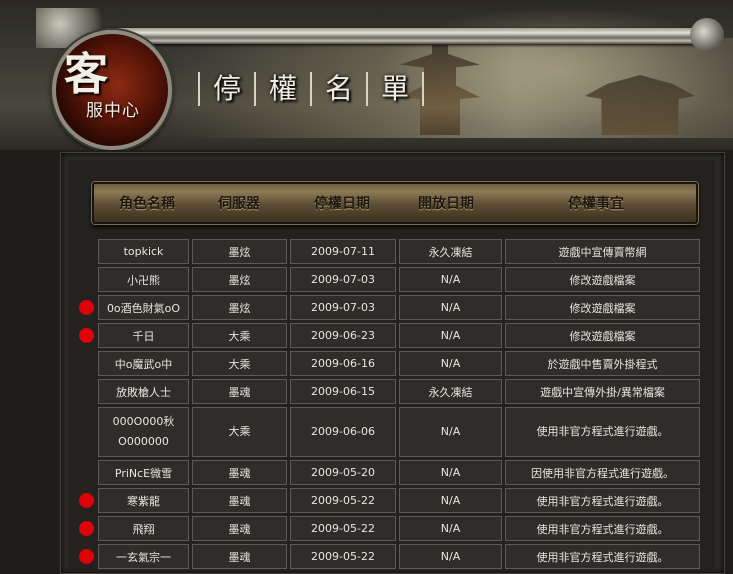 The height and width of the screenshot is (574, 733). What do you see at coordinates (343, 363) in the screenshot?
I see `ban-date-cell: 2009-06-16` at bounding box center [343, 363].